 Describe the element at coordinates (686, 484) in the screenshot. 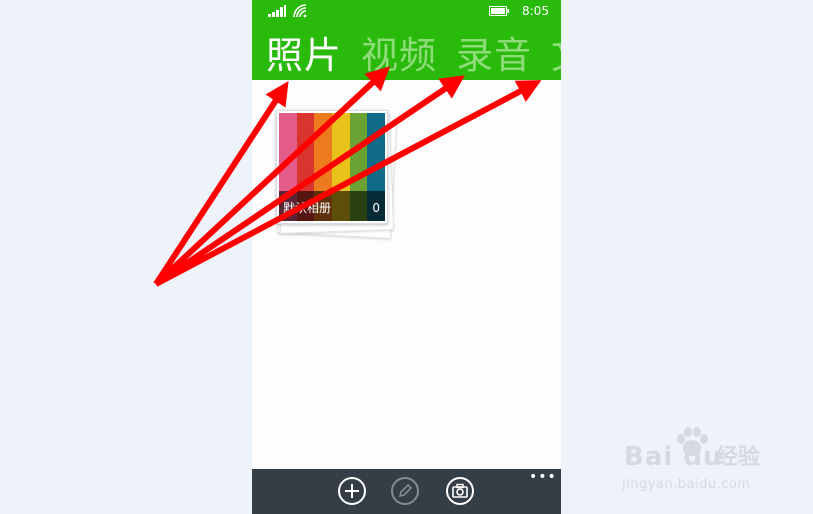

I see `watermark-url: jingyan.baidu.com` at that location.